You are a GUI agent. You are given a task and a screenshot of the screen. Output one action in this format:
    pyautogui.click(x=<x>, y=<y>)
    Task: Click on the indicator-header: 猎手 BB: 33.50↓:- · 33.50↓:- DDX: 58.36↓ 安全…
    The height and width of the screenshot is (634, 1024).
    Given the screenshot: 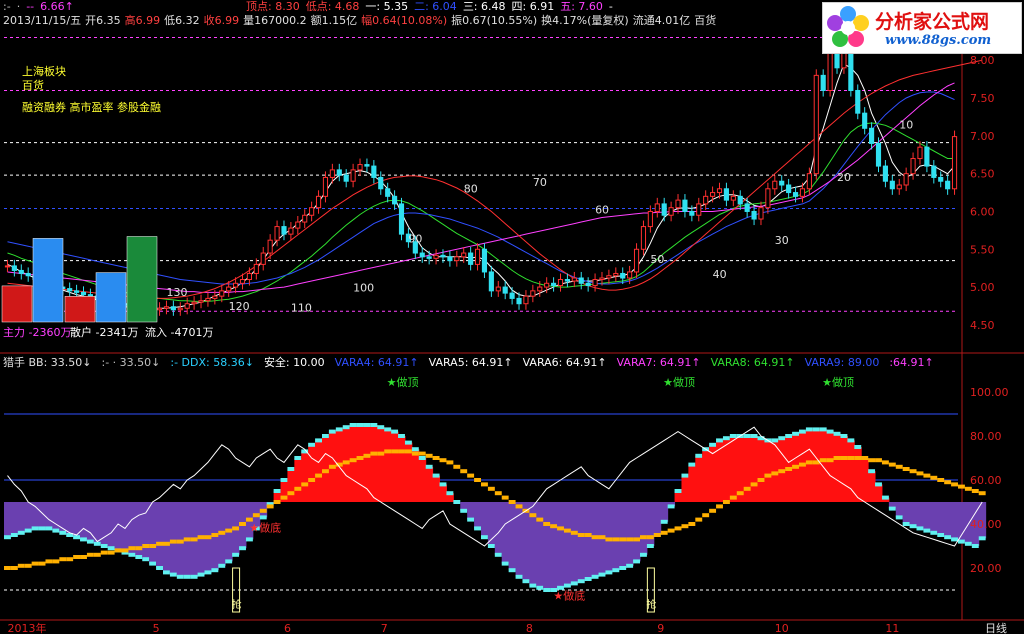 What is the action you would take?
    pyautogui.click(x=473, y=363)
    